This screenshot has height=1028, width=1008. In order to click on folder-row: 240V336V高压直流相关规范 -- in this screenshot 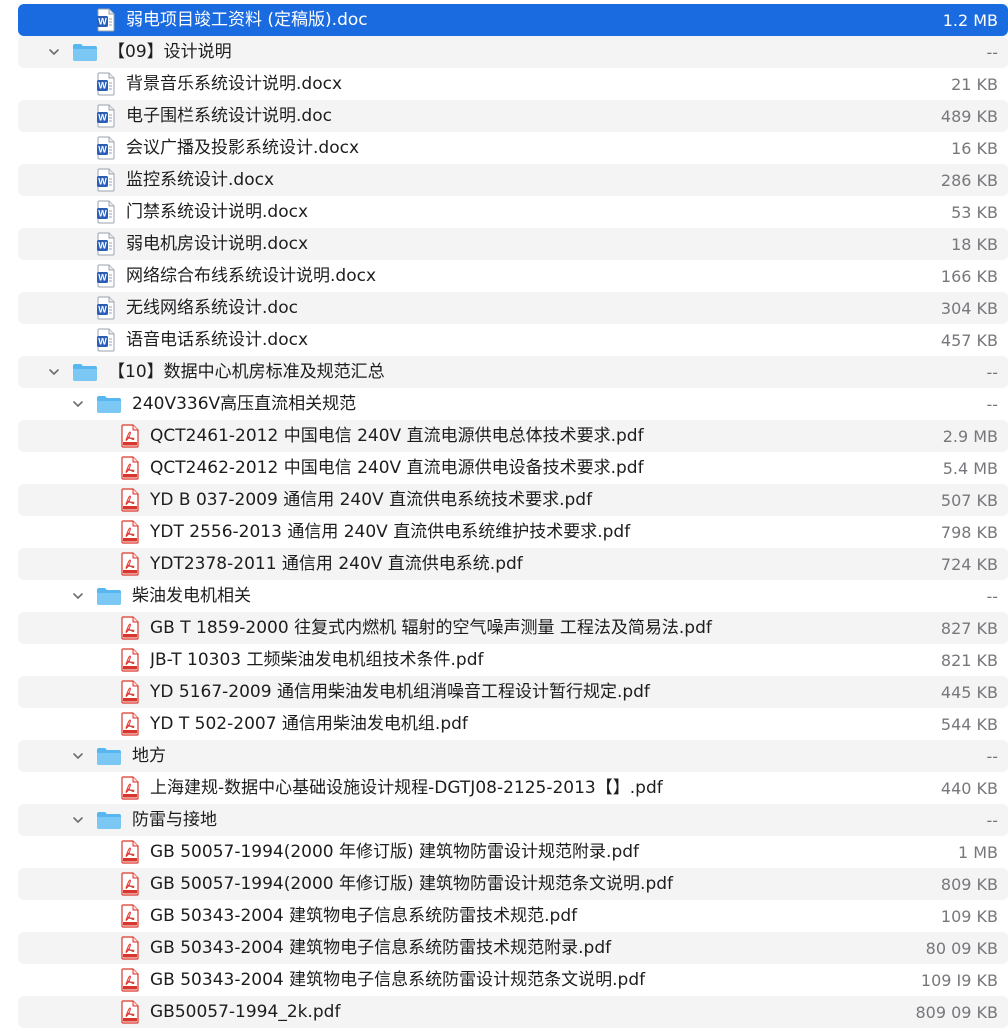, I will do `click(504, 404)`.